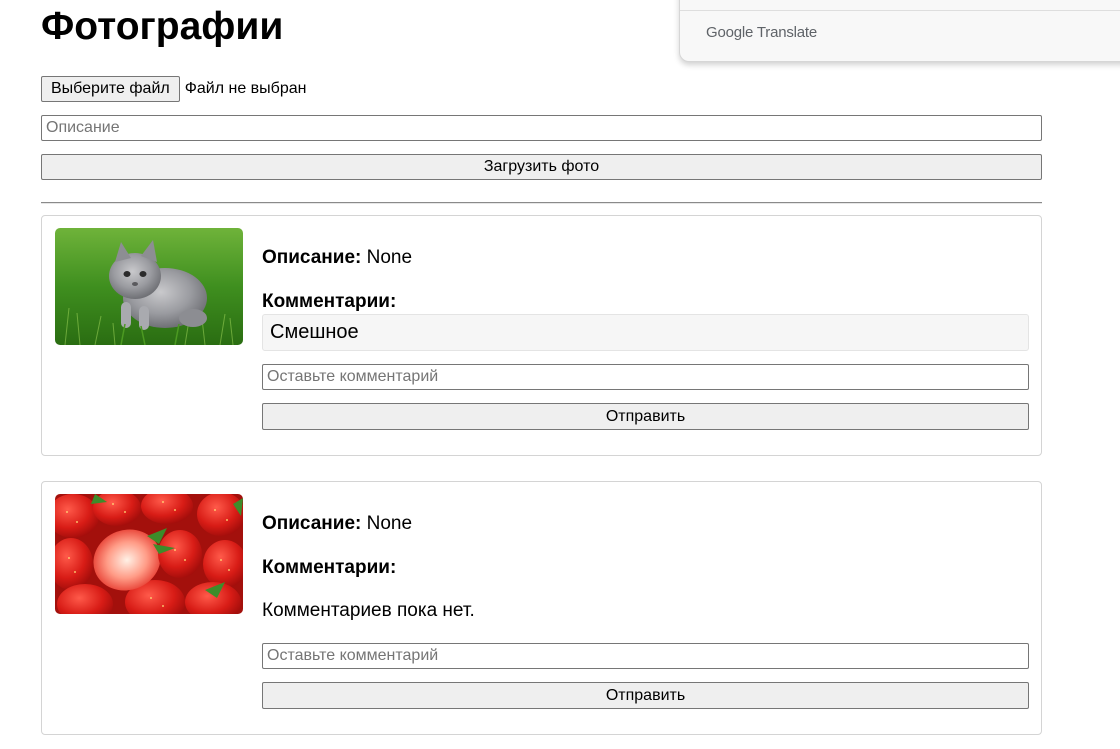  I want to click on google-translate-brand: Google Translate, so click(762, 32).